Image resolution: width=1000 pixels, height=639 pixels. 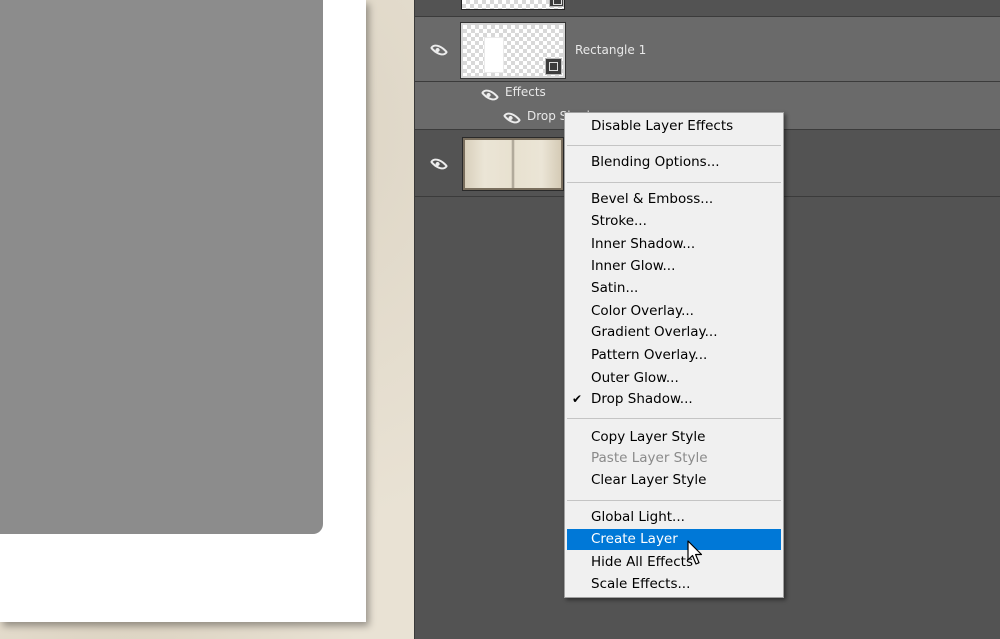 What do you see at coordinates (674, 562) in the screenshot?
I see `menu-item-hide-all-effects: Hide All Effects` at bounding box center [674, 562].